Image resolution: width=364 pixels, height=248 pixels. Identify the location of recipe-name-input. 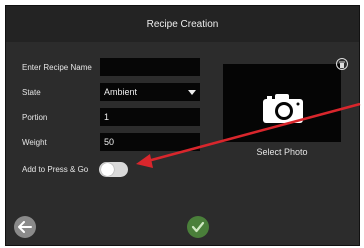
(150, 67).